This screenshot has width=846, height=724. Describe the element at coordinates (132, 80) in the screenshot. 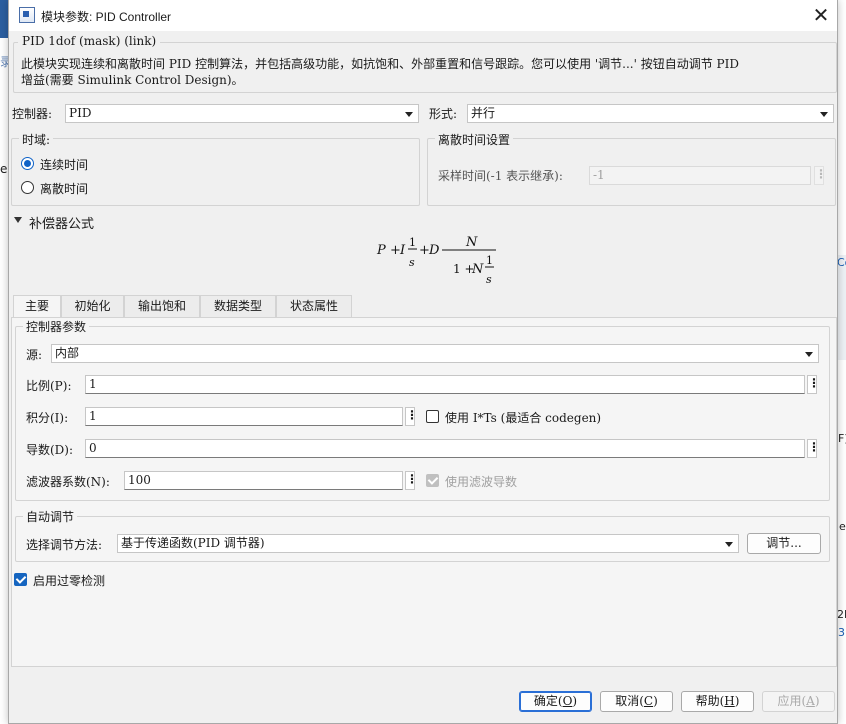

I see `description-text: 增益(需要 Simulink Control Design)。` at that location.